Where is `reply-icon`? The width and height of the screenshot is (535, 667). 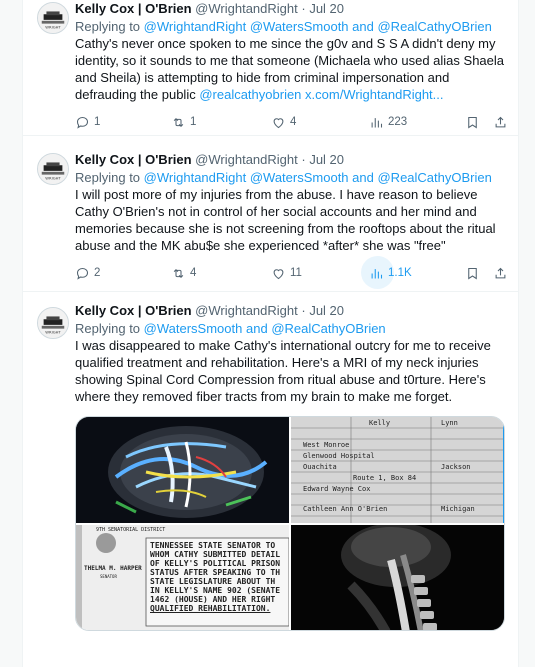
reply-icon is located at coordinates (82, 273).